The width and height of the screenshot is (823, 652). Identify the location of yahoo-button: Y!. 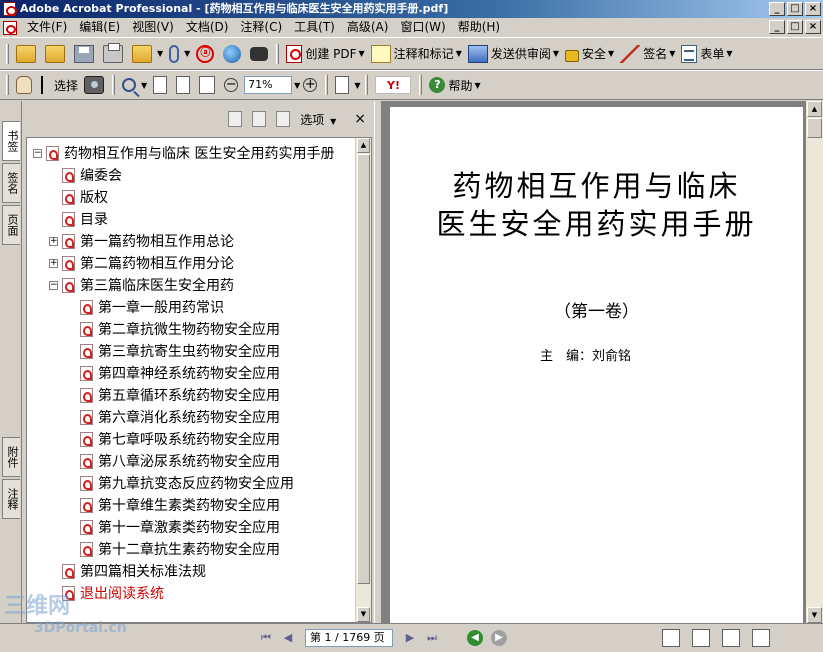
(394, 85).